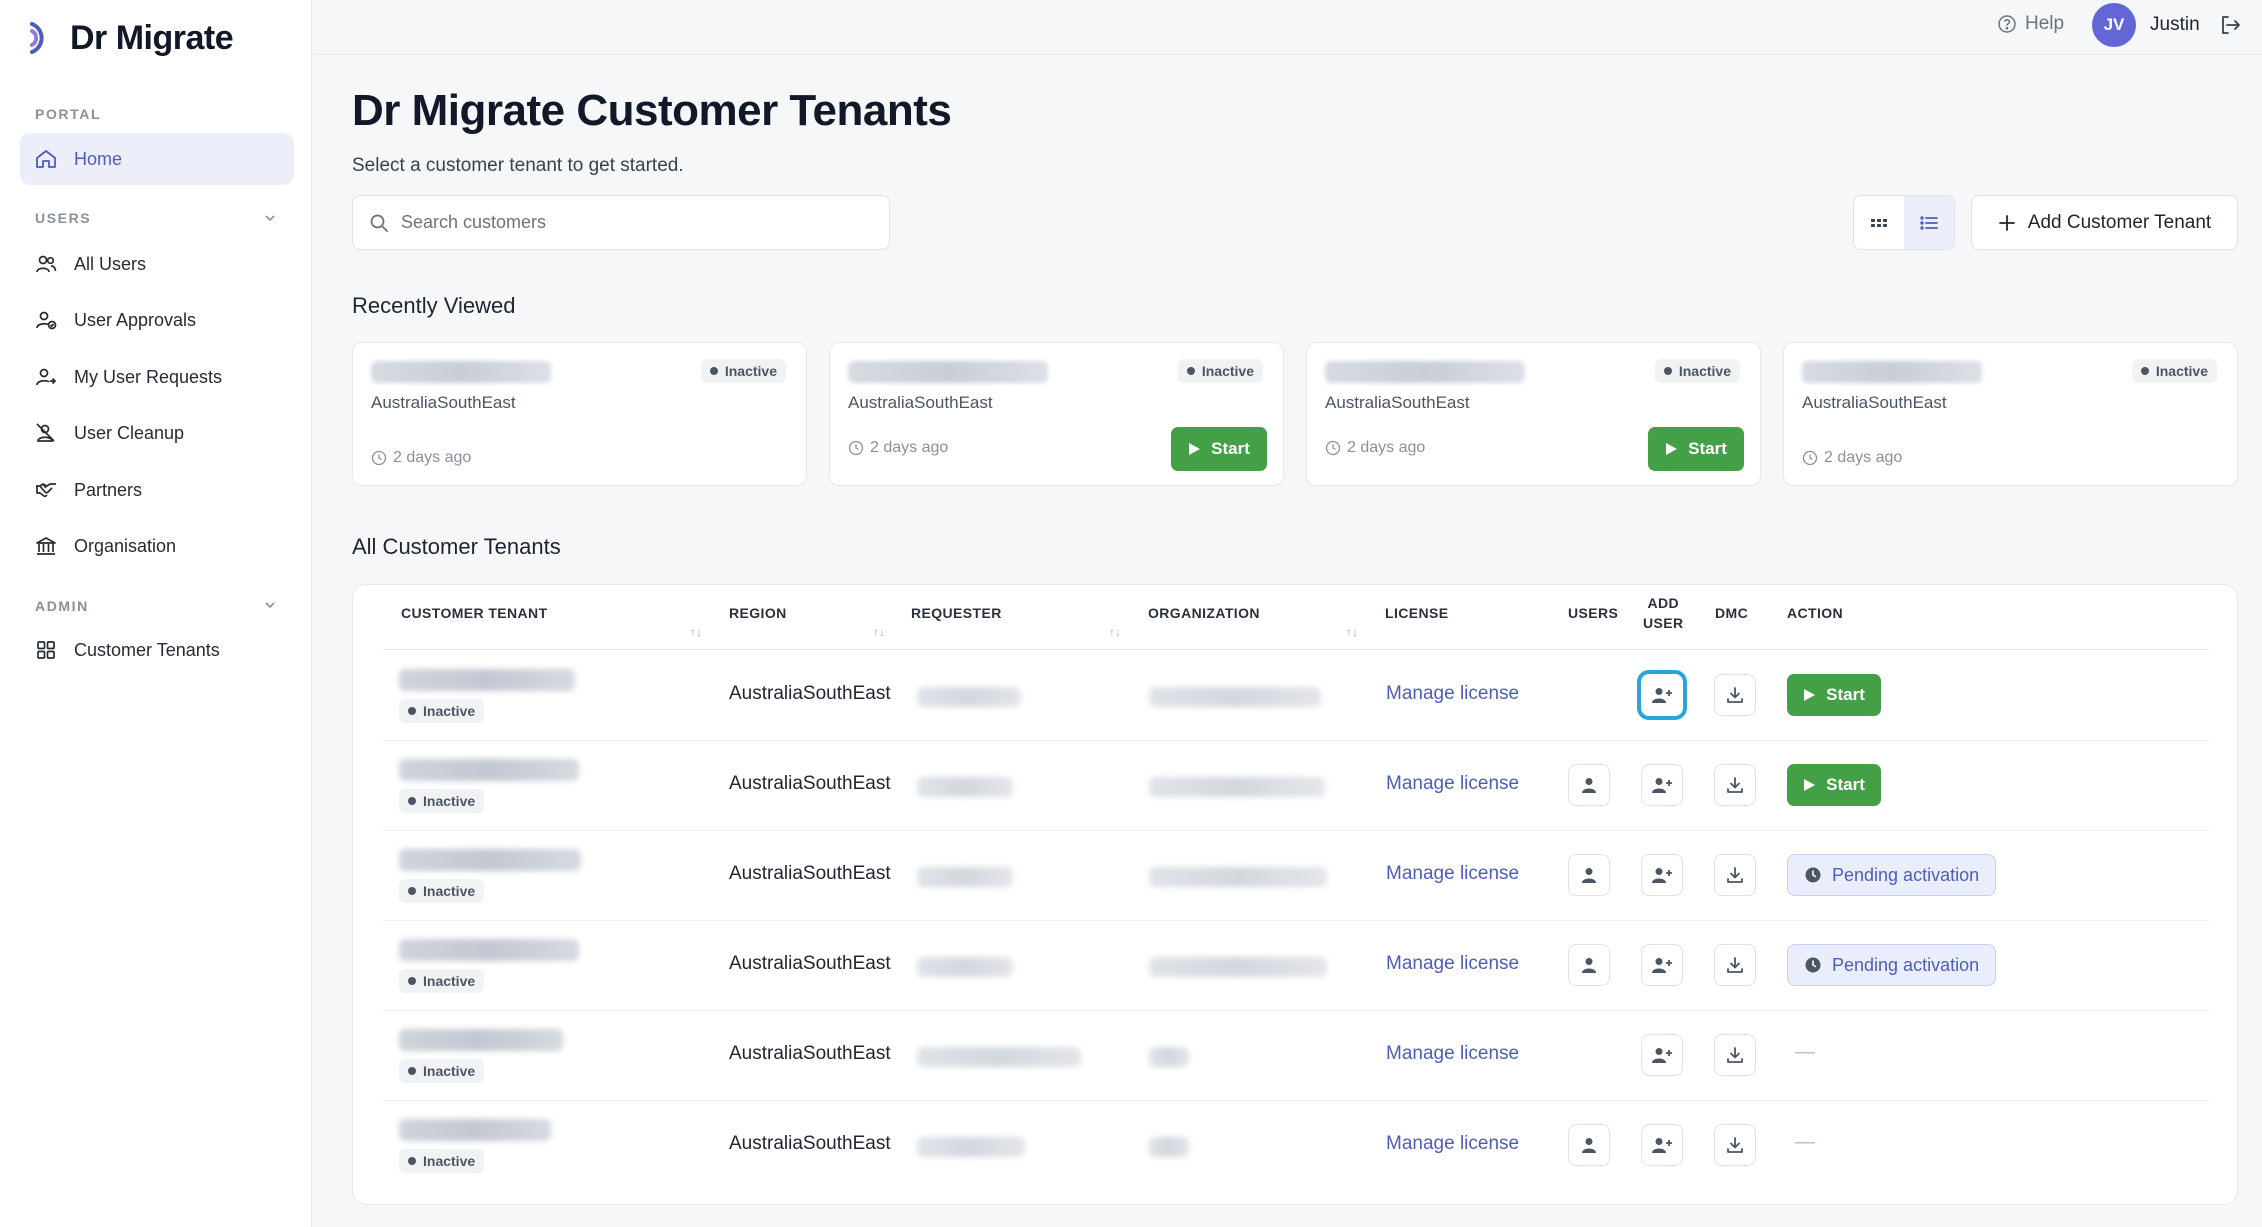 This screenshot has height=1227, width=2262. What do you see at coordinates (1929, 222) in the screenshot?
I see `list-view-button` at bounding box center [1929, 222].